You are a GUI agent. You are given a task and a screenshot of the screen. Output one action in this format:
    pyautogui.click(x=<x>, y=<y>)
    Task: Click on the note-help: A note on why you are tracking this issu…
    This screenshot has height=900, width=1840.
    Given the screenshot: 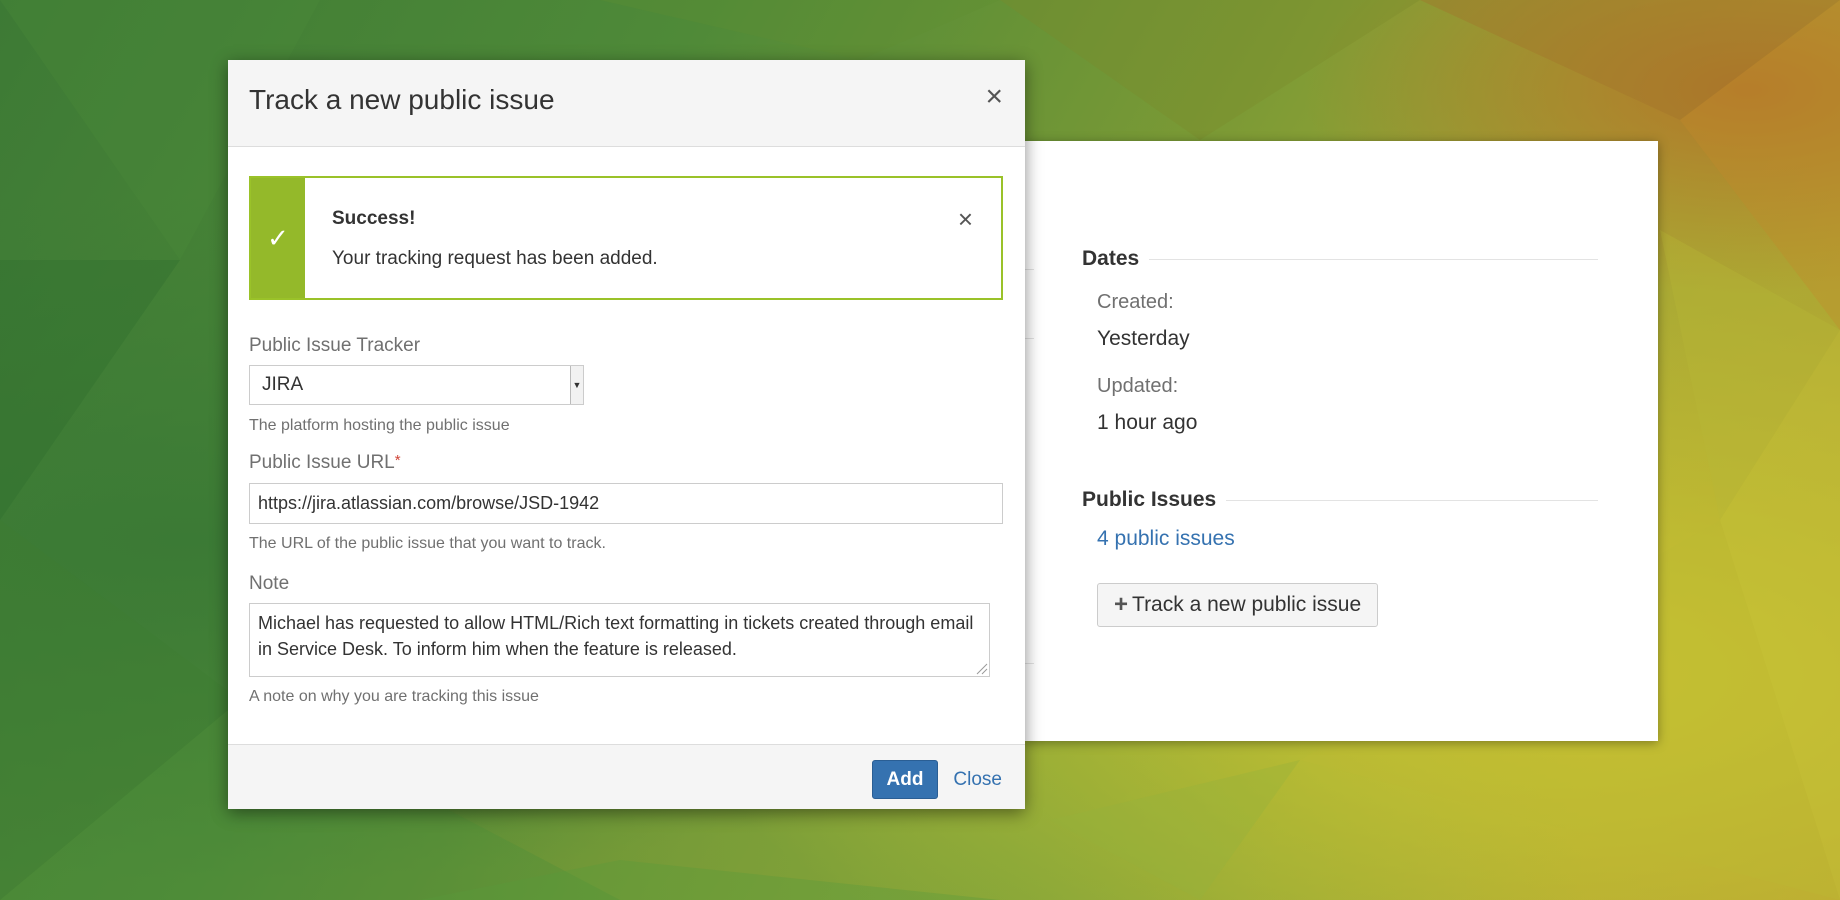 What is the action you would take?
    pyautogui.click(x=394, y=696)
    